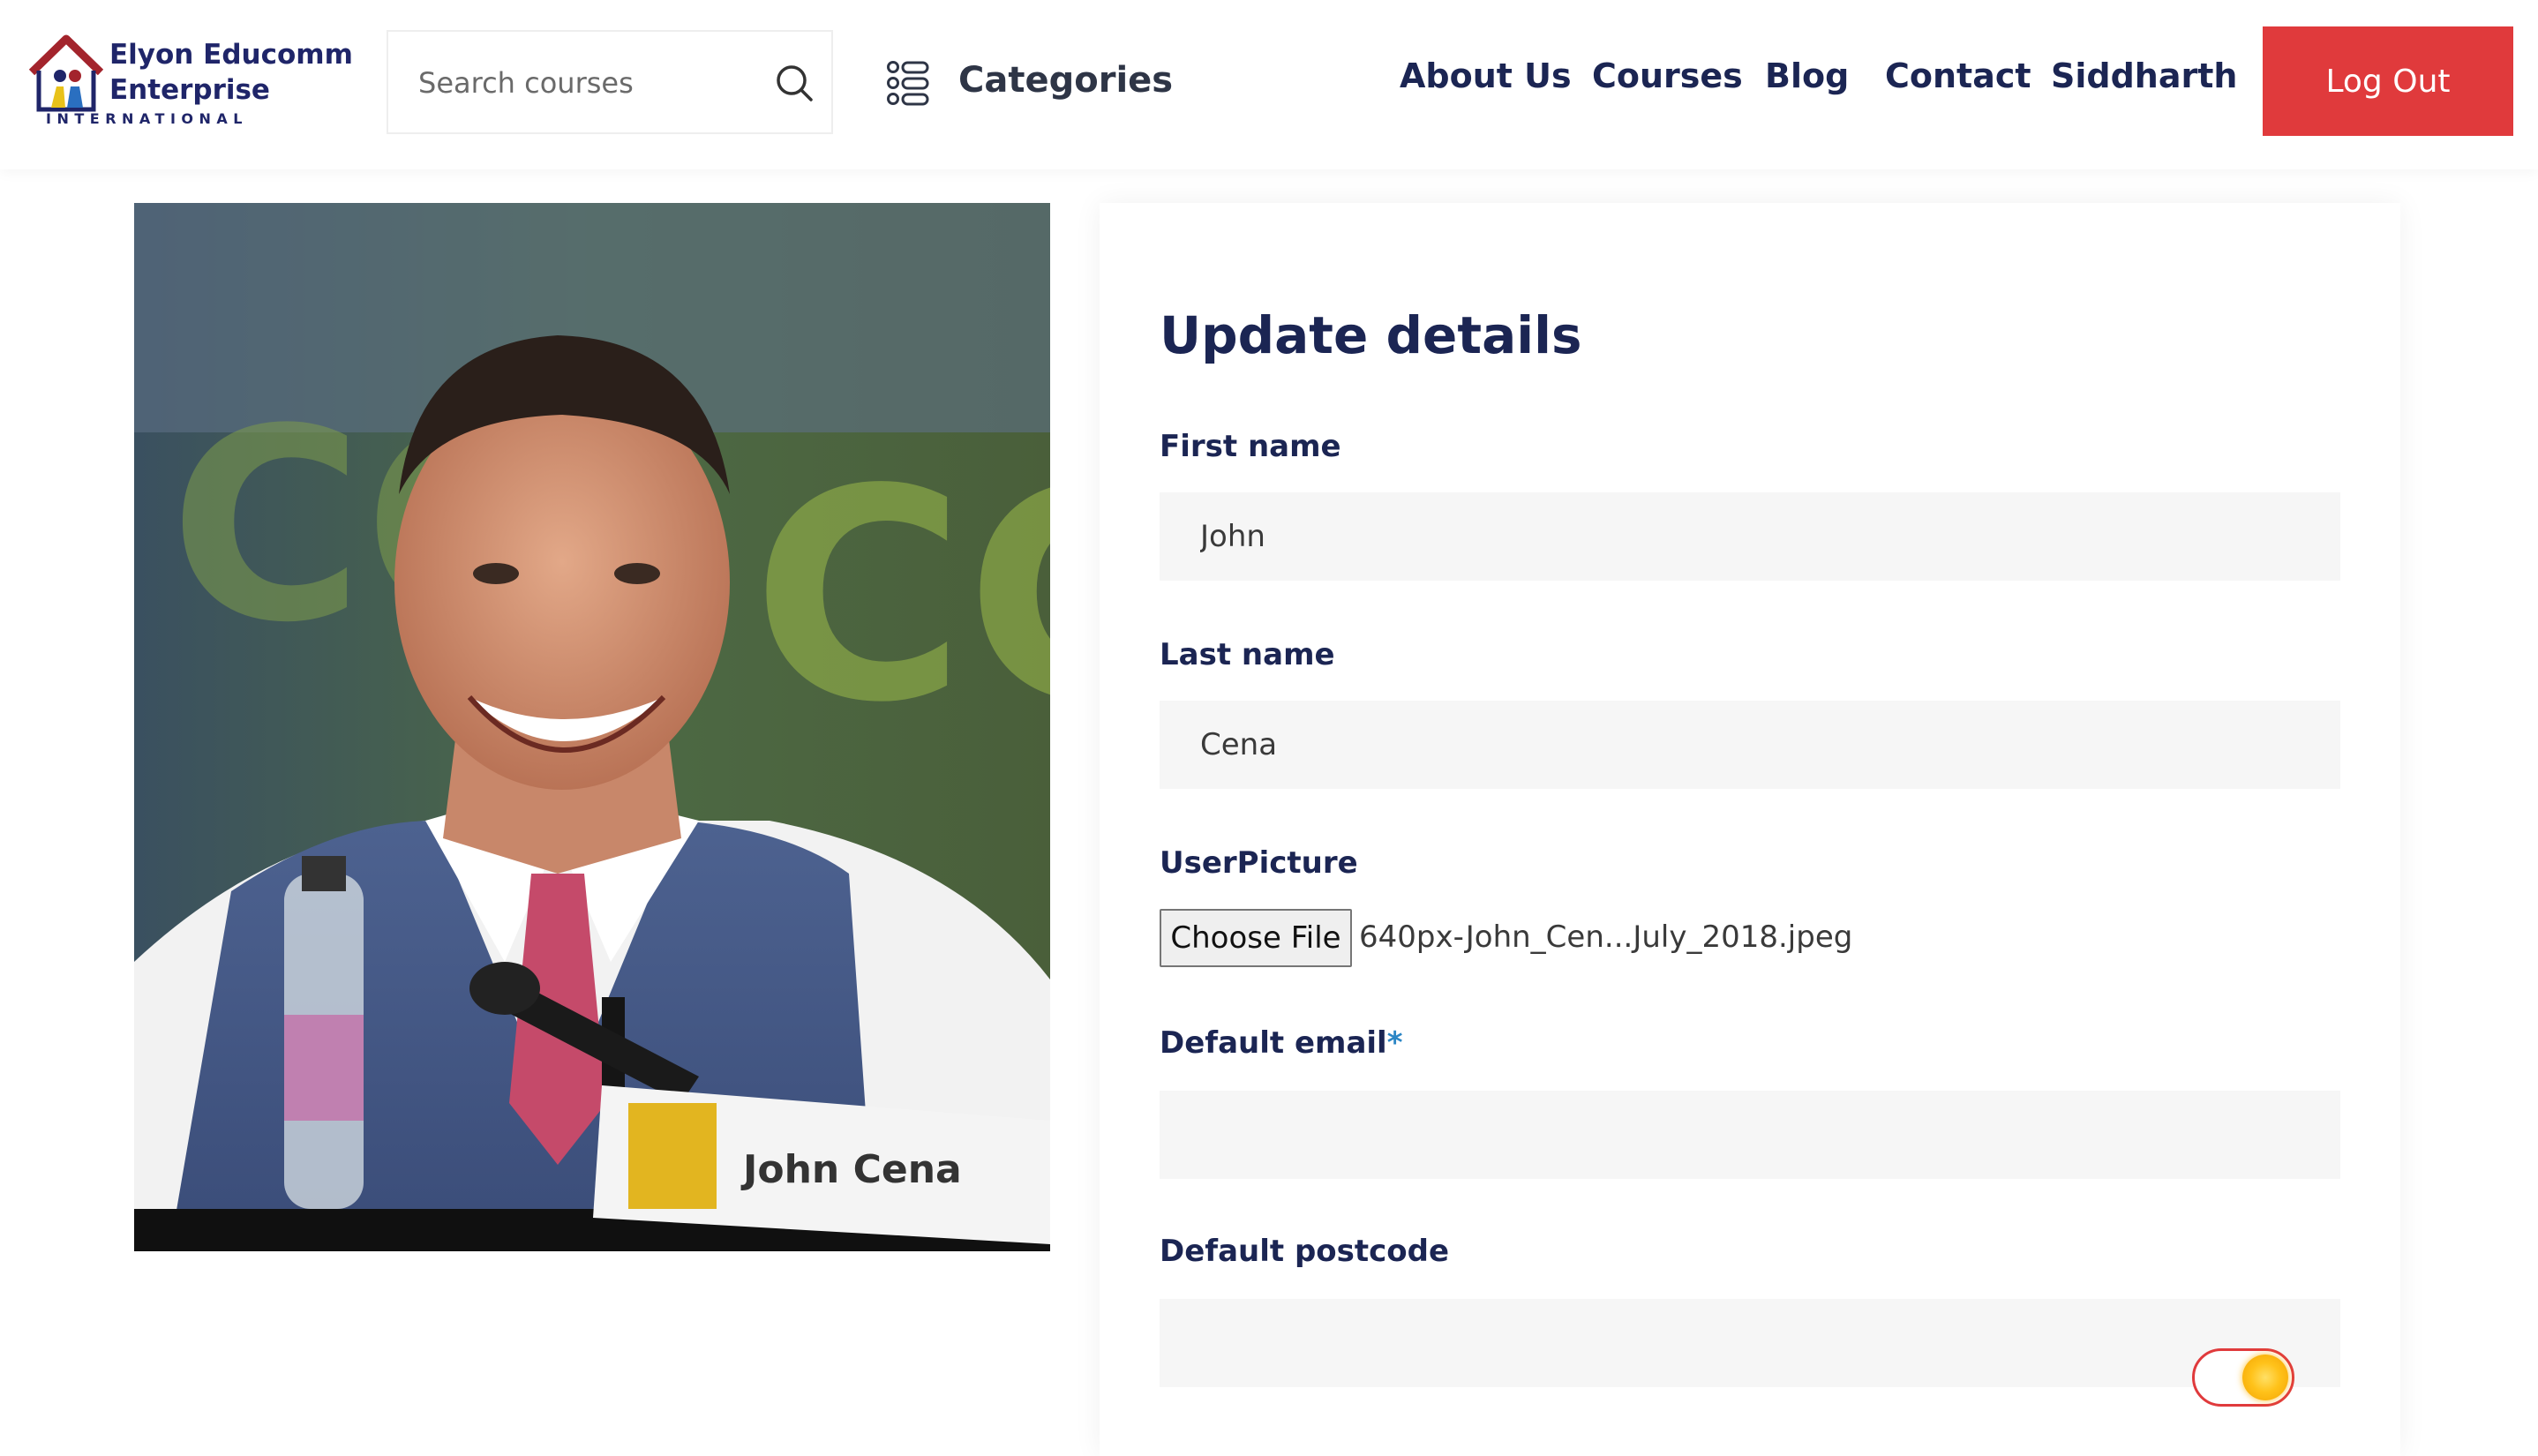 Image resolution: width=2538 pixels, height=1456 pixels. Describe the element at coordinates (1750, 745) in the screenshot. I see `last-name-field` at that location.